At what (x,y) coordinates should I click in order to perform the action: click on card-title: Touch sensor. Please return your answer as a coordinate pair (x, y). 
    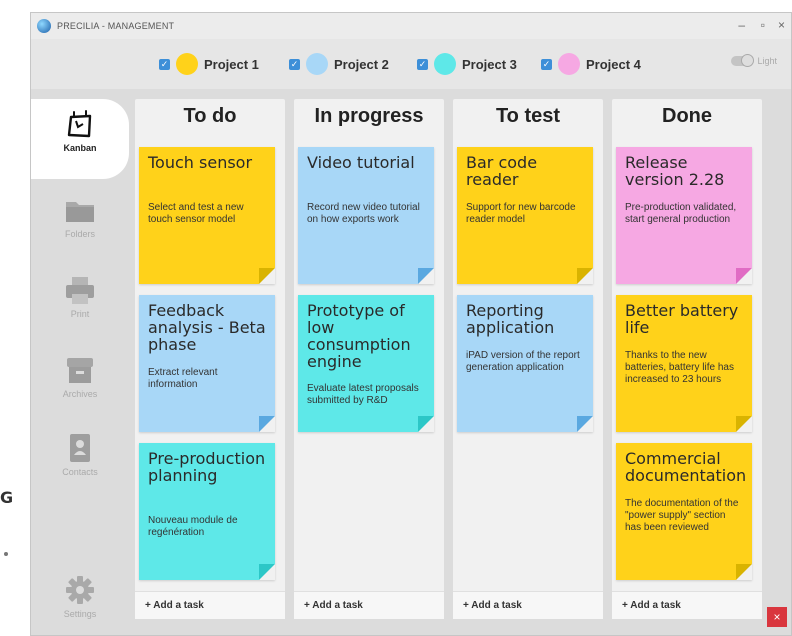
    Looking at the image, I should click on (200, 162).